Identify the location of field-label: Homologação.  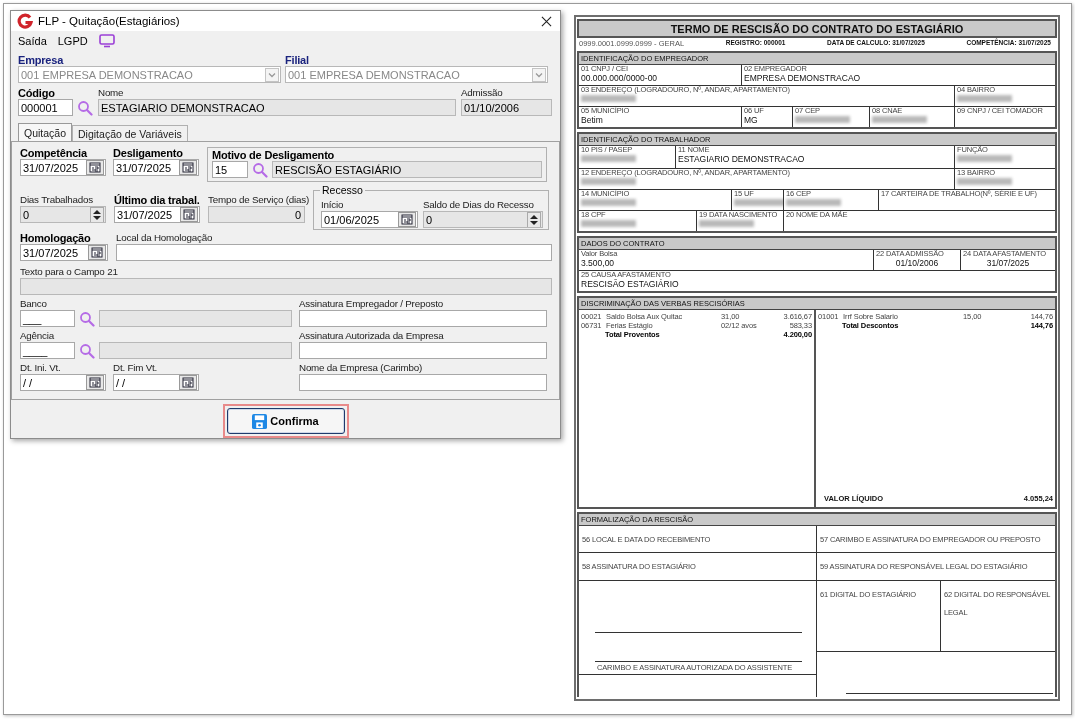
(55, 238).